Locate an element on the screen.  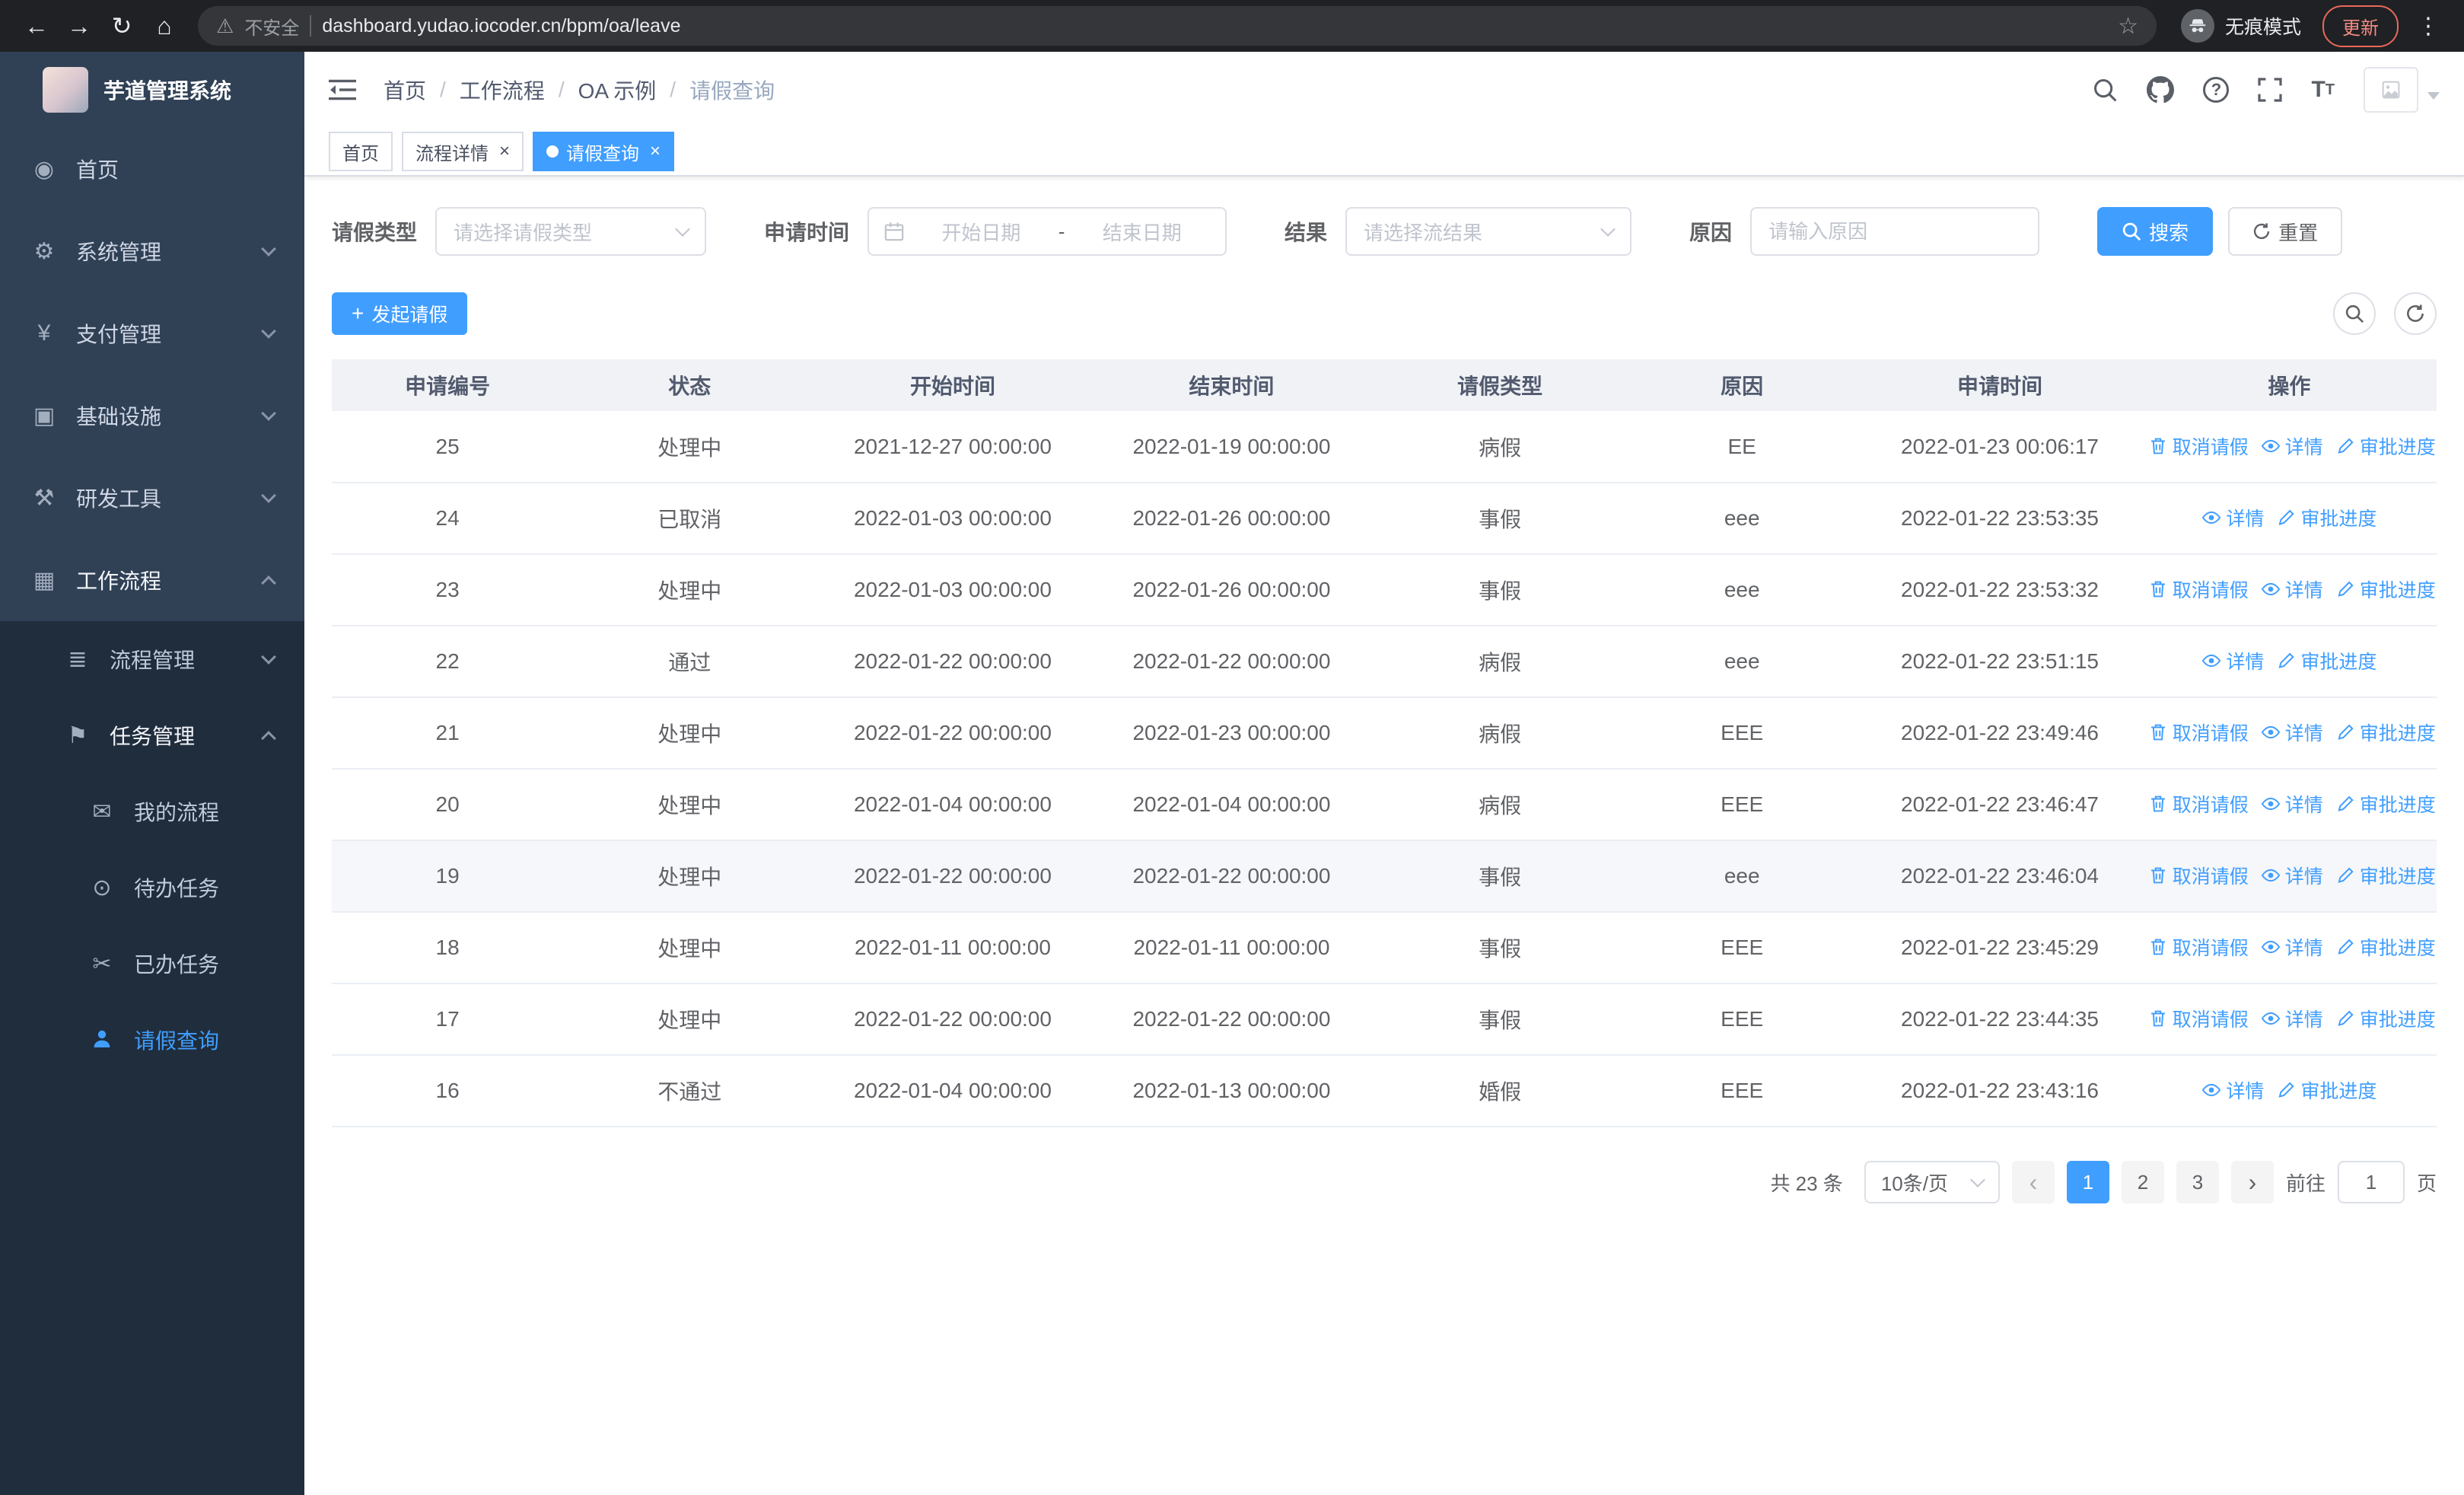
reset-button: 重置 is located at coordinates (2285, 231).